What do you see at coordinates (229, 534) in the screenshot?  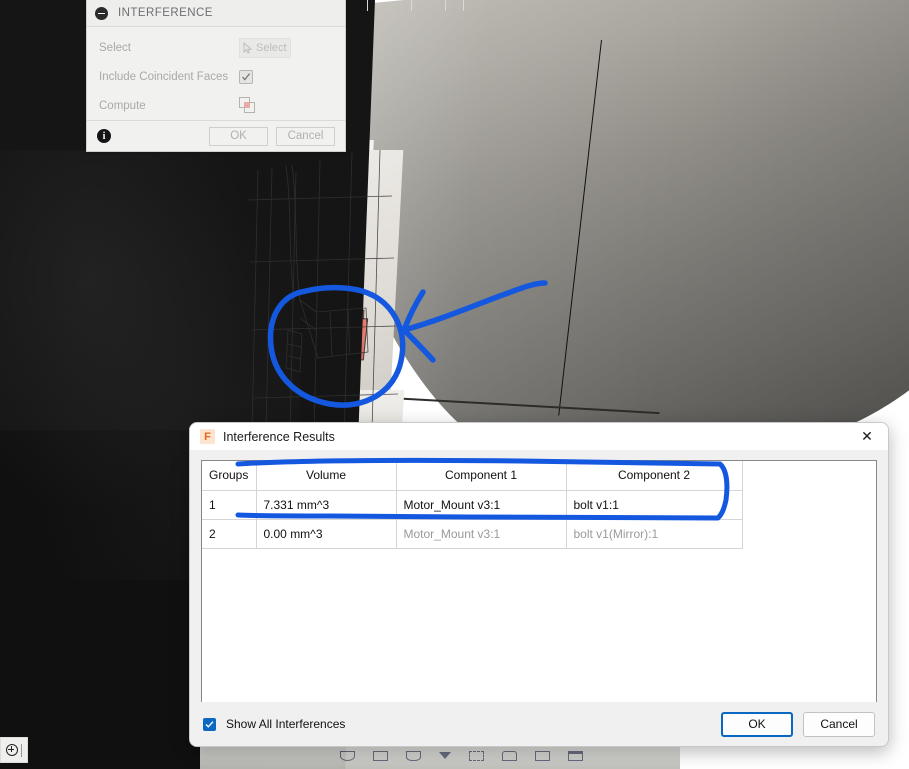 I see `cell-groups: 2` at bounding box center [229, 534].